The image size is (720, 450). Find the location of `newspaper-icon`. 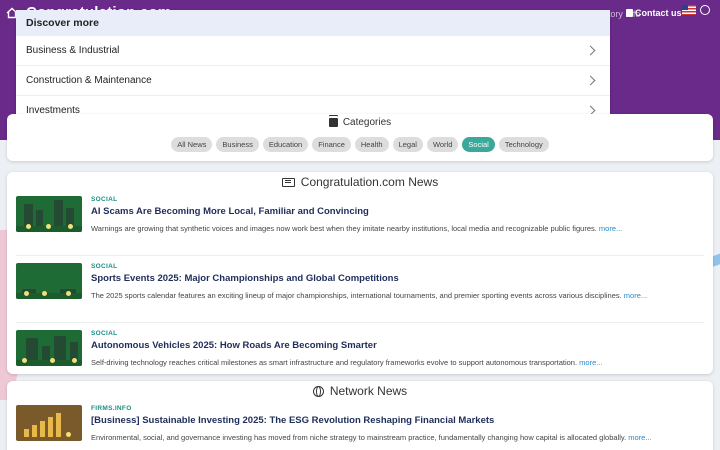

newspaper-icon is located at coordinates (288, 182).